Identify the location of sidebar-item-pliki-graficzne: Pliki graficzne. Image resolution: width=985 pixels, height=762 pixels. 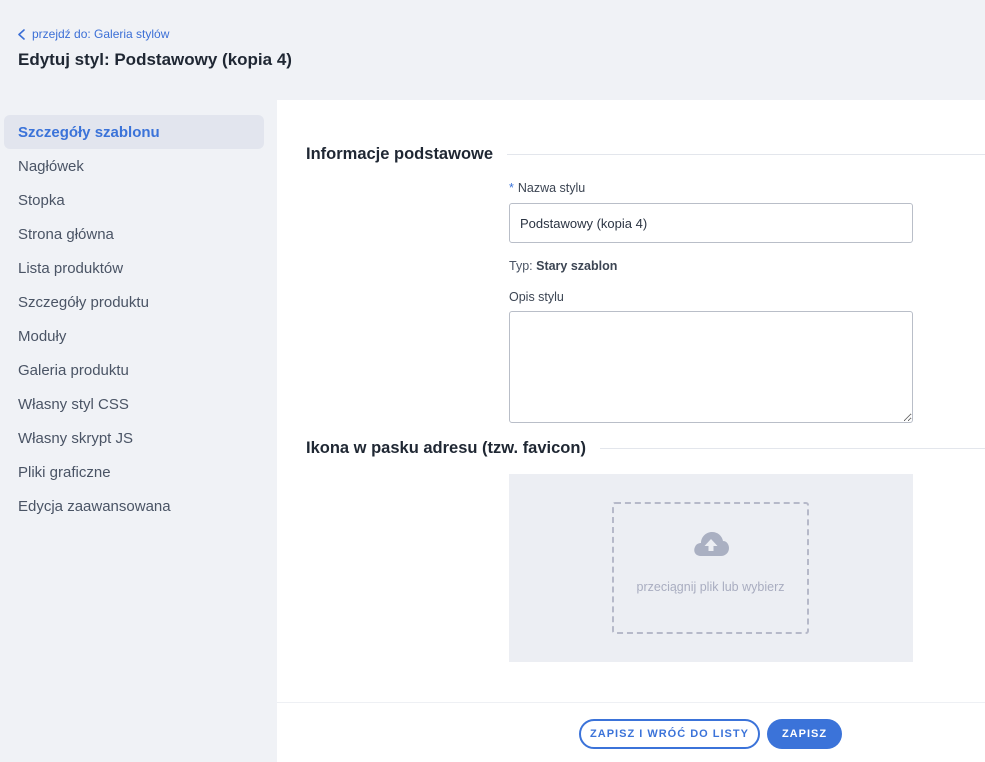
(134, 472).